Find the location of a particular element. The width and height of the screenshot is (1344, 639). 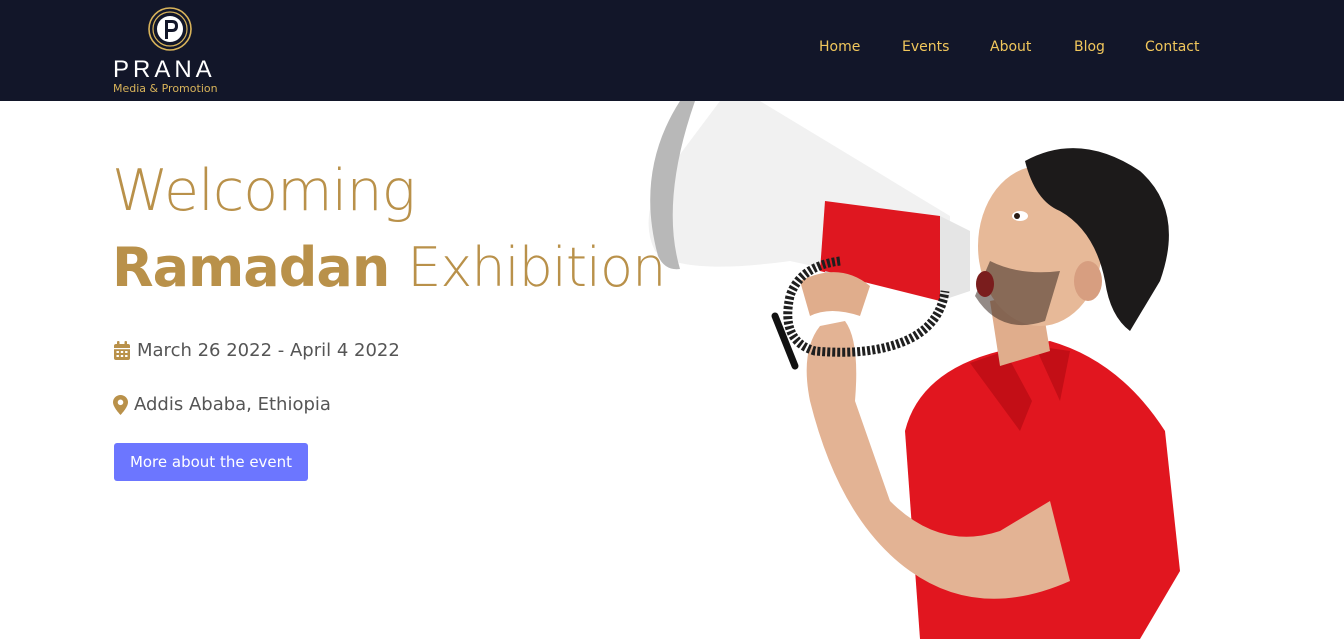

event-location-text: Addis Ababa, Ethiopia is located at coordinates (232, 404).